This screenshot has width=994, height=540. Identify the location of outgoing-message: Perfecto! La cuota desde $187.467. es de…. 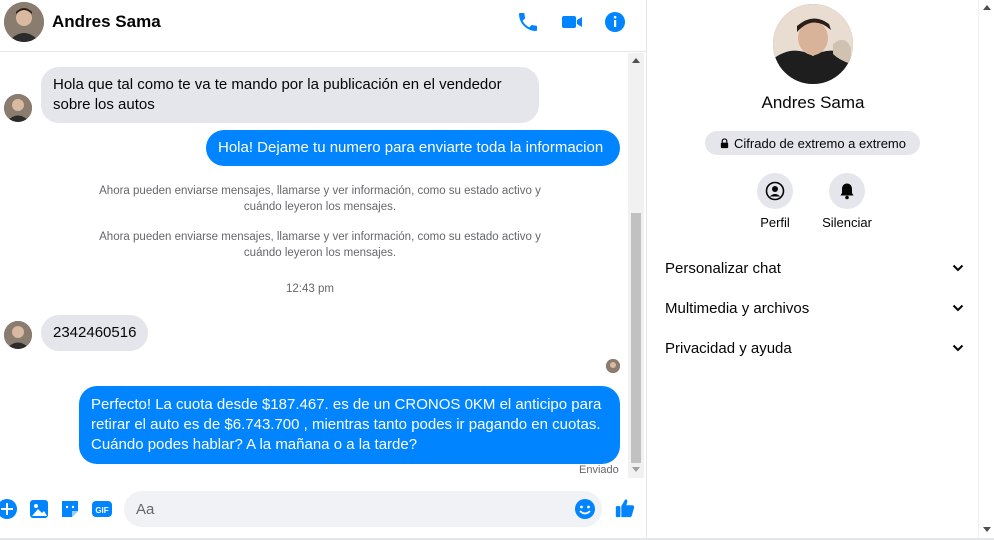
(349, 425).